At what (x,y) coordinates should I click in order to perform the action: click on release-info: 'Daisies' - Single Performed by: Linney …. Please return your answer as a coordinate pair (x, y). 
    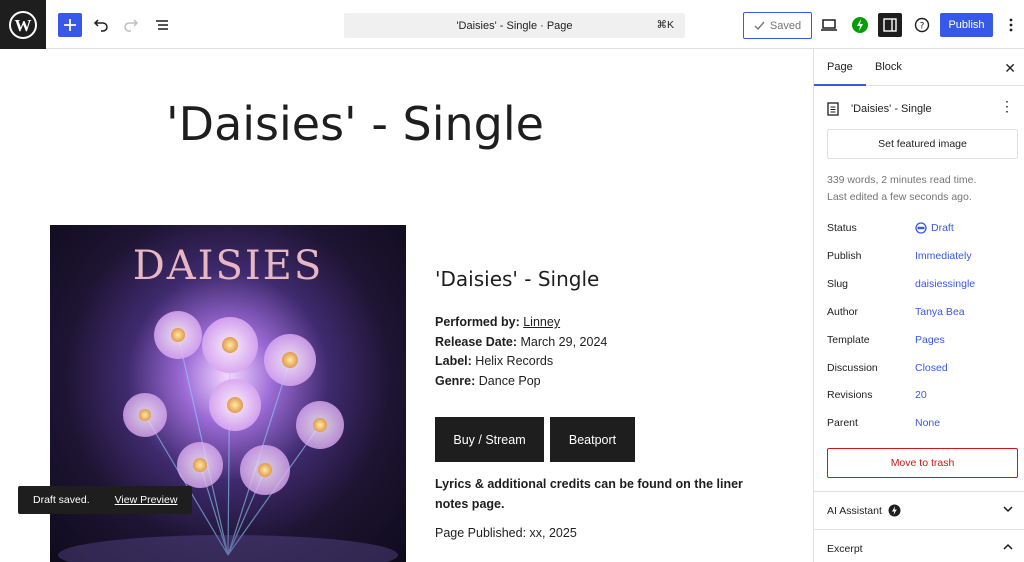
    Looking at the image, I should click on (595, 329).